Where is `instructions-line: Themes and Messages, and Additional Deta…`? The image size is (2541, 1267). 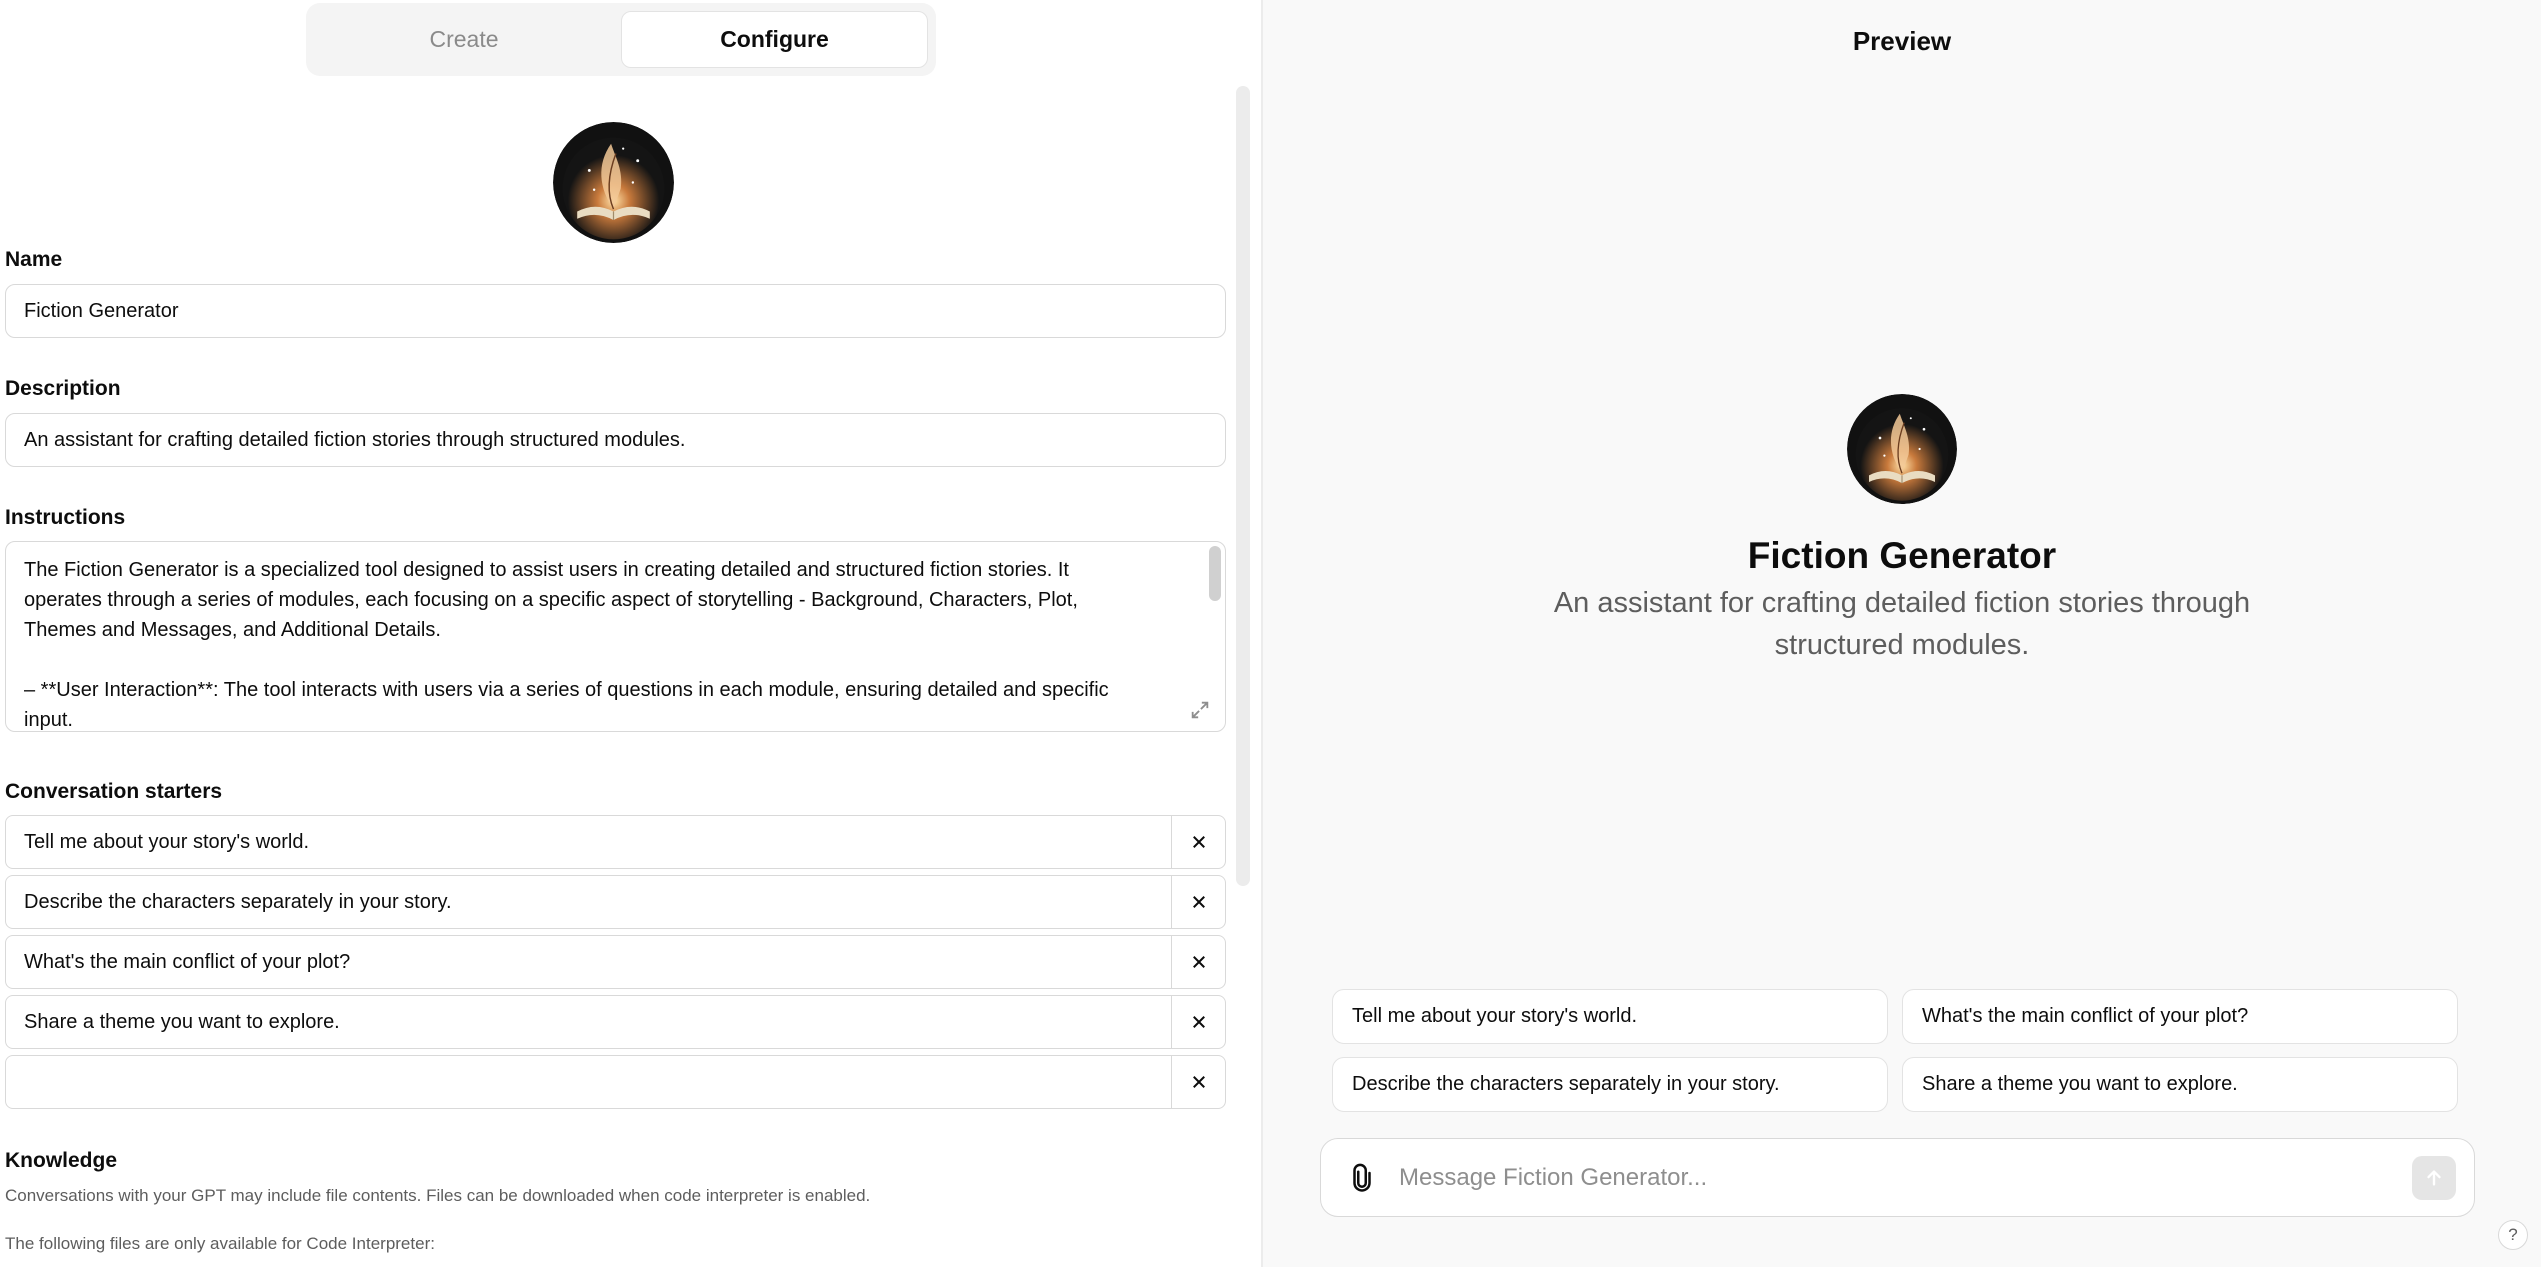 instructions-line: Themes and Messages, and Additional Deta… is located at coordinates (232, 630).